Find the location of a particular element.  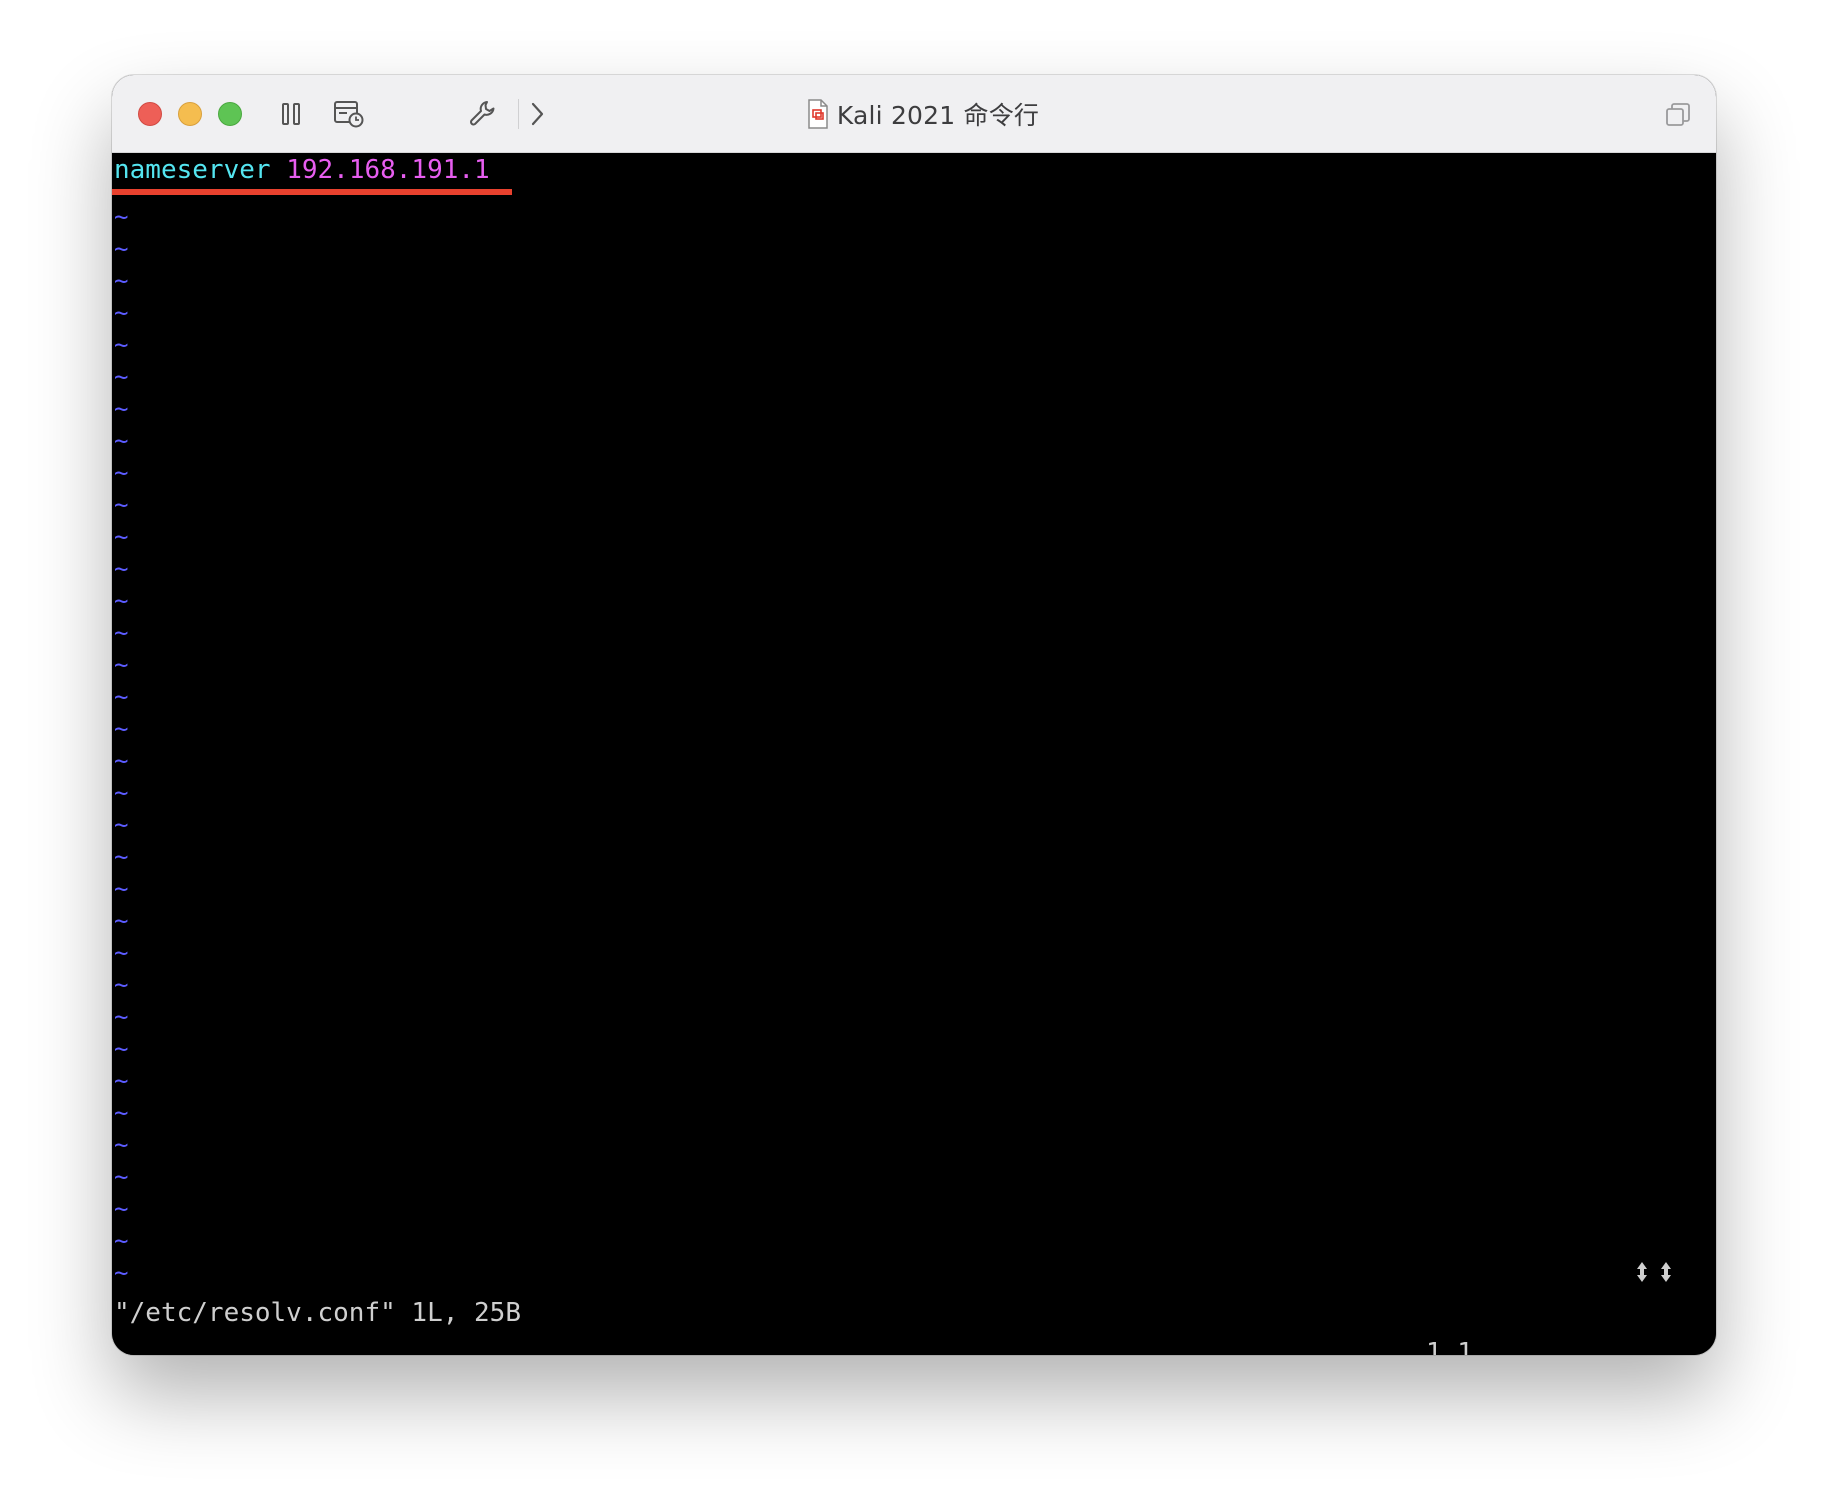

status-line: "/etc/resolv.conf" 1L, 25B 1,1 is located at coordinates (914, 1304).